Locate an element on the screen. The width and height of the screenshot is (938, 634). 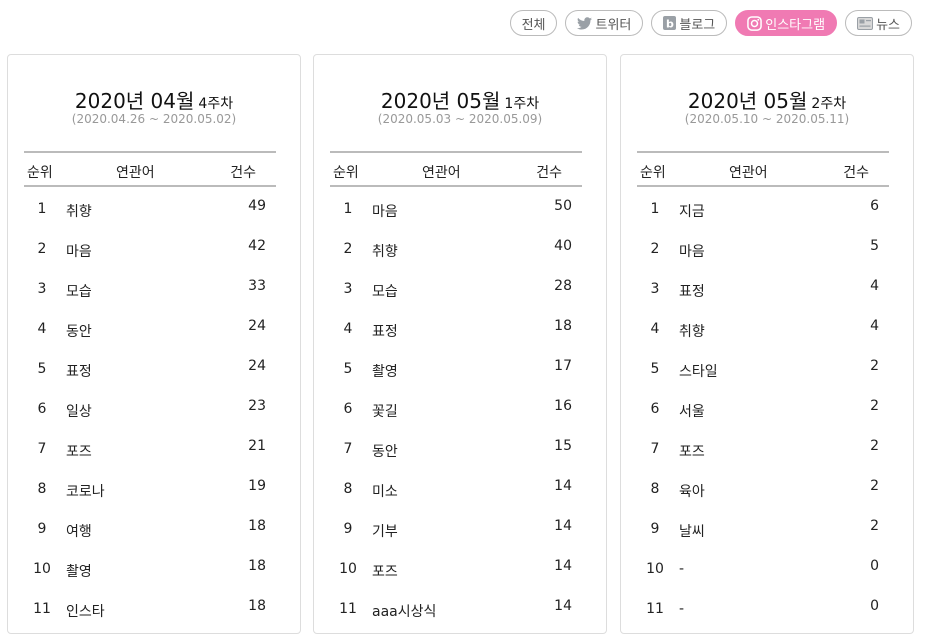
keyword-cell: 동안 is located at coordinates (79, 332).